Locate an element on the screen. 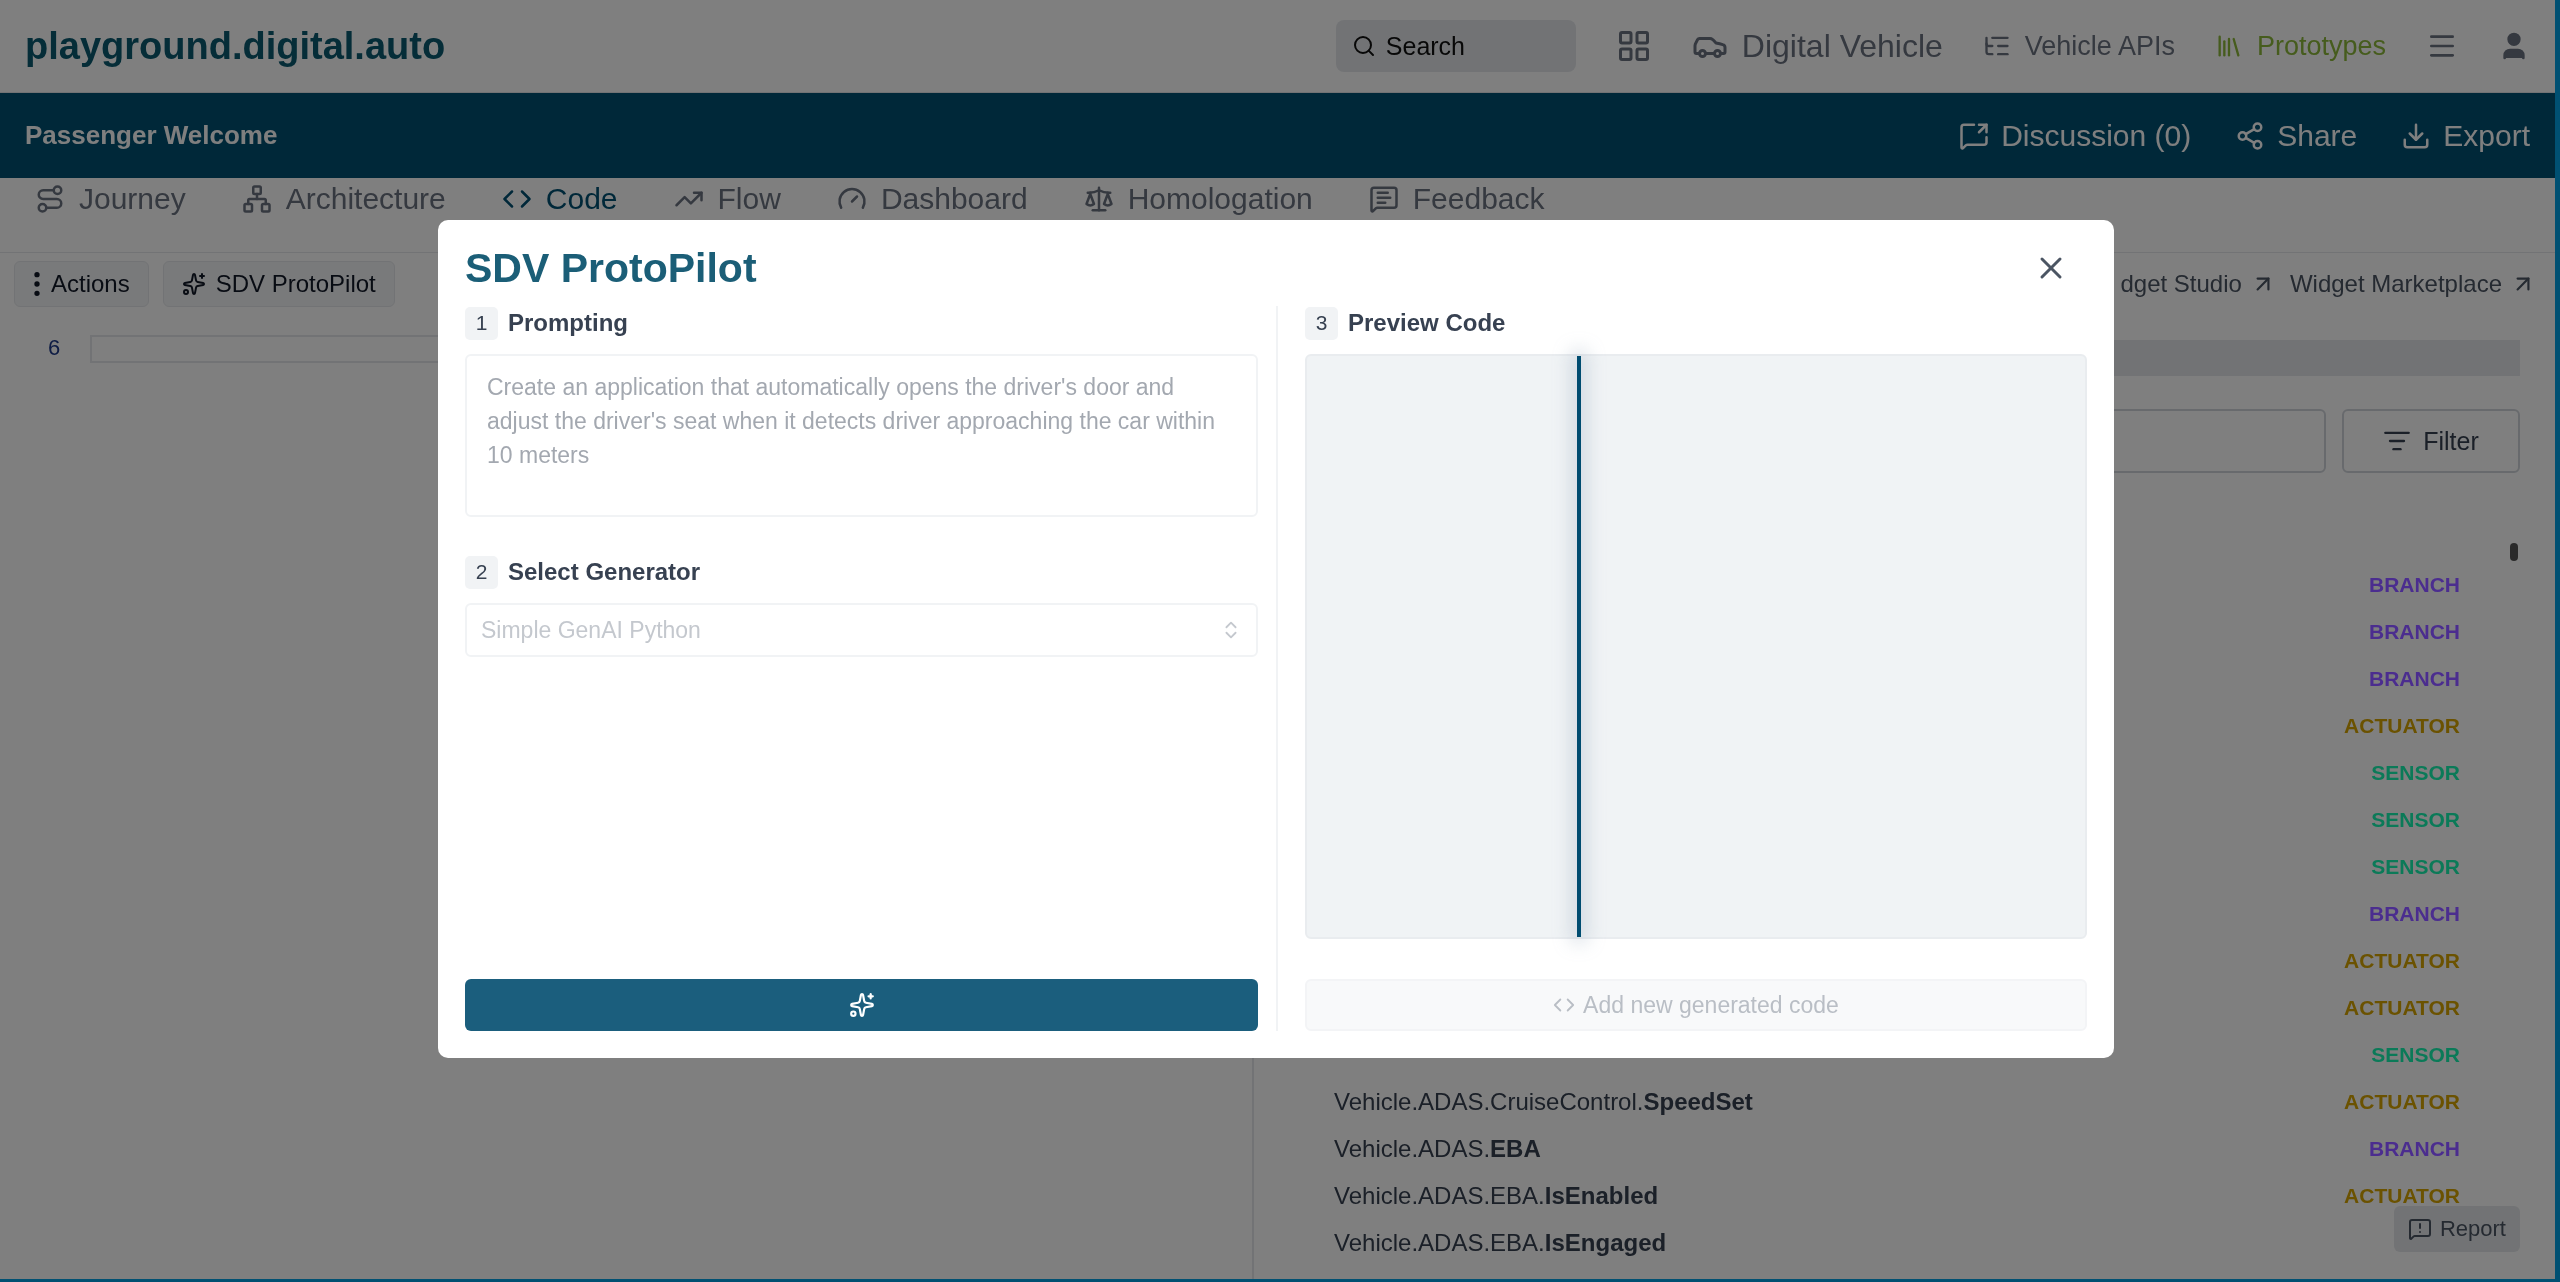 The width and height of the screenshot is (2560, 1282). step-number: 1 is located at coordinates (481, 323).